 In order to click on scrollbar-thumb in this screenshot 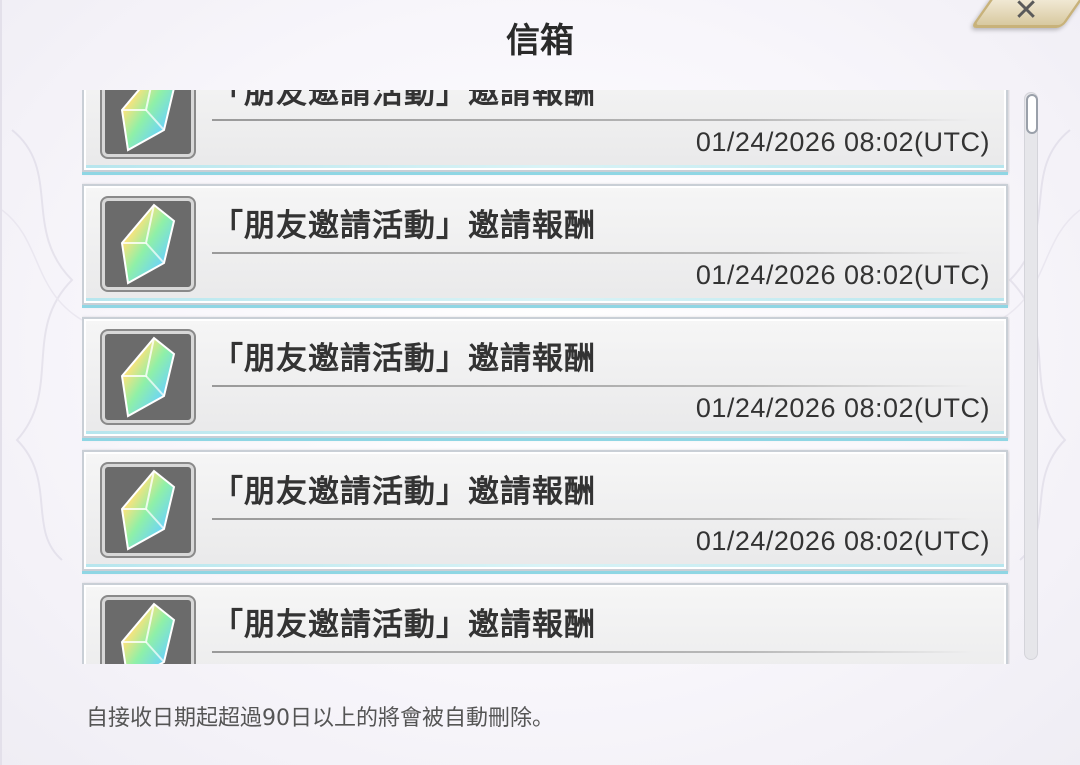, I will do `click(1032, 114)`.